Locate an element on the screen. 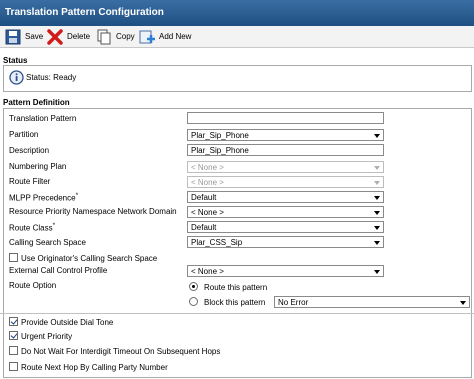 This screenshot has height=379, width=474. floppy-disk-icon is located at coordinates (13, 37).